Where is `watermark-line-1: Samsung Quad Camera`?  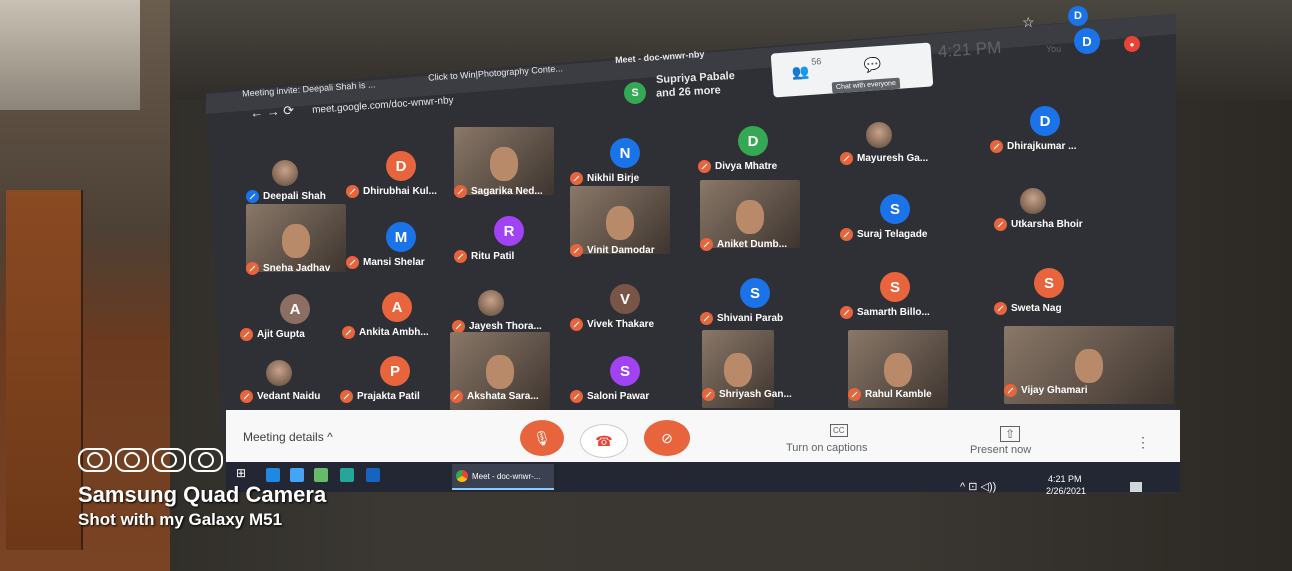
watermark-line-1: Samsung Quad Camera is located at coordinates (202, 494).